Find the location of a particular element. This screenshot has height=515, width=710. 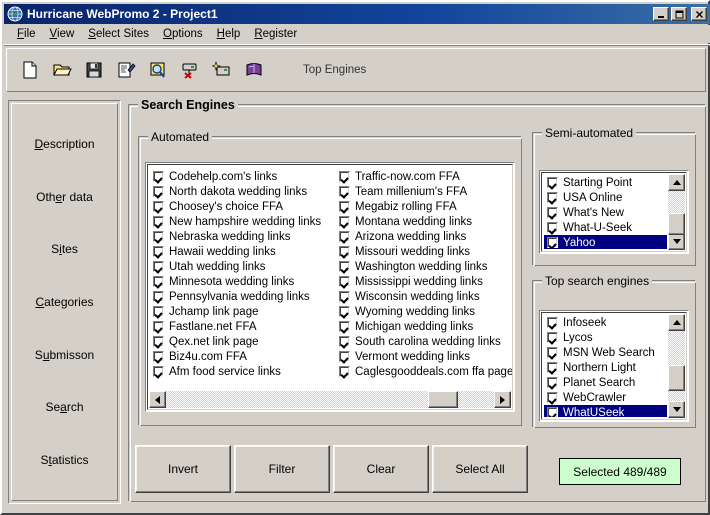

invert-button: Invert is located at coordinates (183, 469).